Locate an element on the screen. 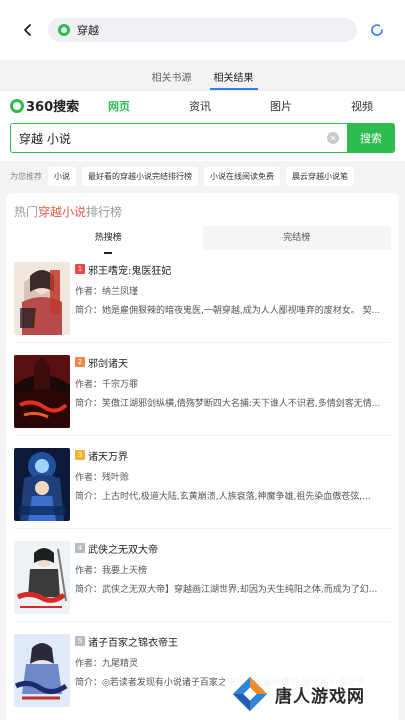 The image size is (405, 720). recommend-chip: 小说 is located at coordinates (62, 176).